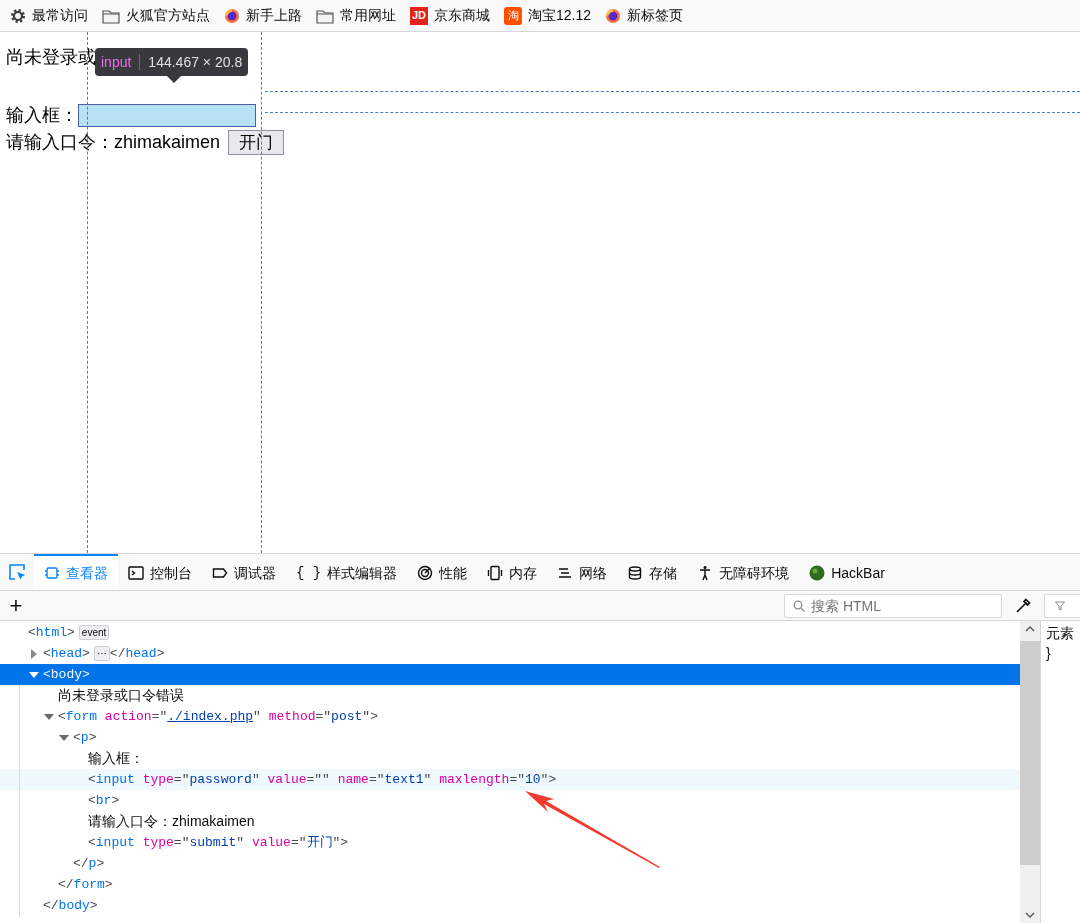 This screenshot has width=1080, height=923. What do you see at coordinates (512, 572) in the screenshot?
I see `devtools-tab: 内存` at bounding box center [512, 572].